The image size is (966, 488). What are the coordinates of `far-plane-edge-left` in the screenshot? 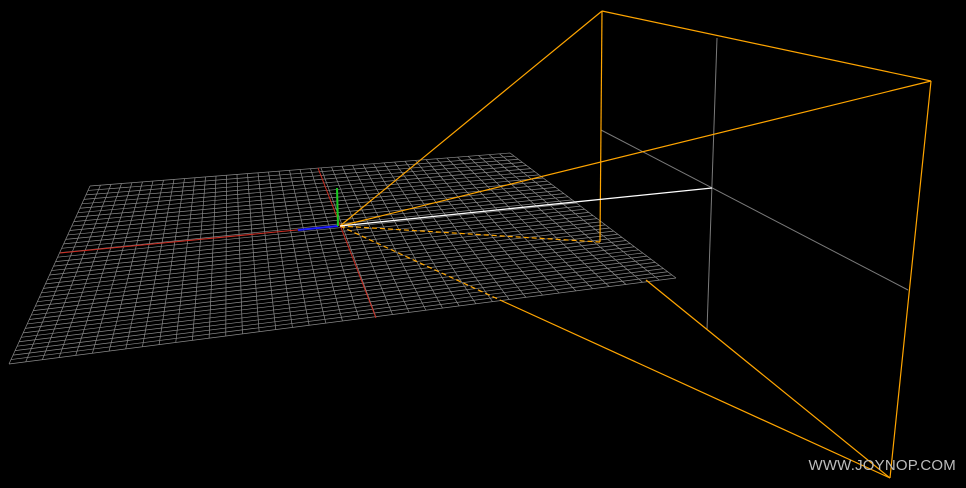 It's located at (601, 126).